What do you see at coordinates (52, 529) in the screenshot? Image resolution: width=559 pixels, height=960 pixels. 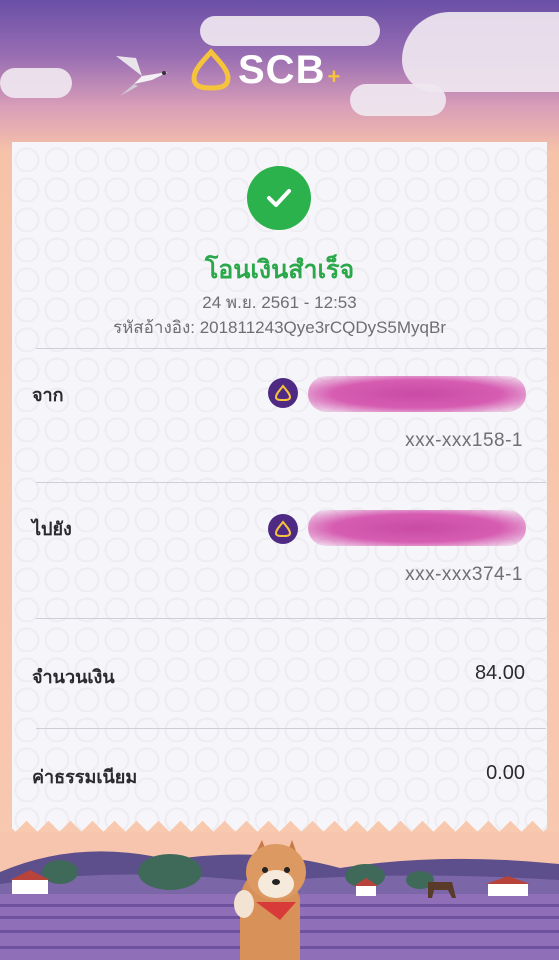 I see `to-label: ไปยัง` at bounding box center [52, 529].